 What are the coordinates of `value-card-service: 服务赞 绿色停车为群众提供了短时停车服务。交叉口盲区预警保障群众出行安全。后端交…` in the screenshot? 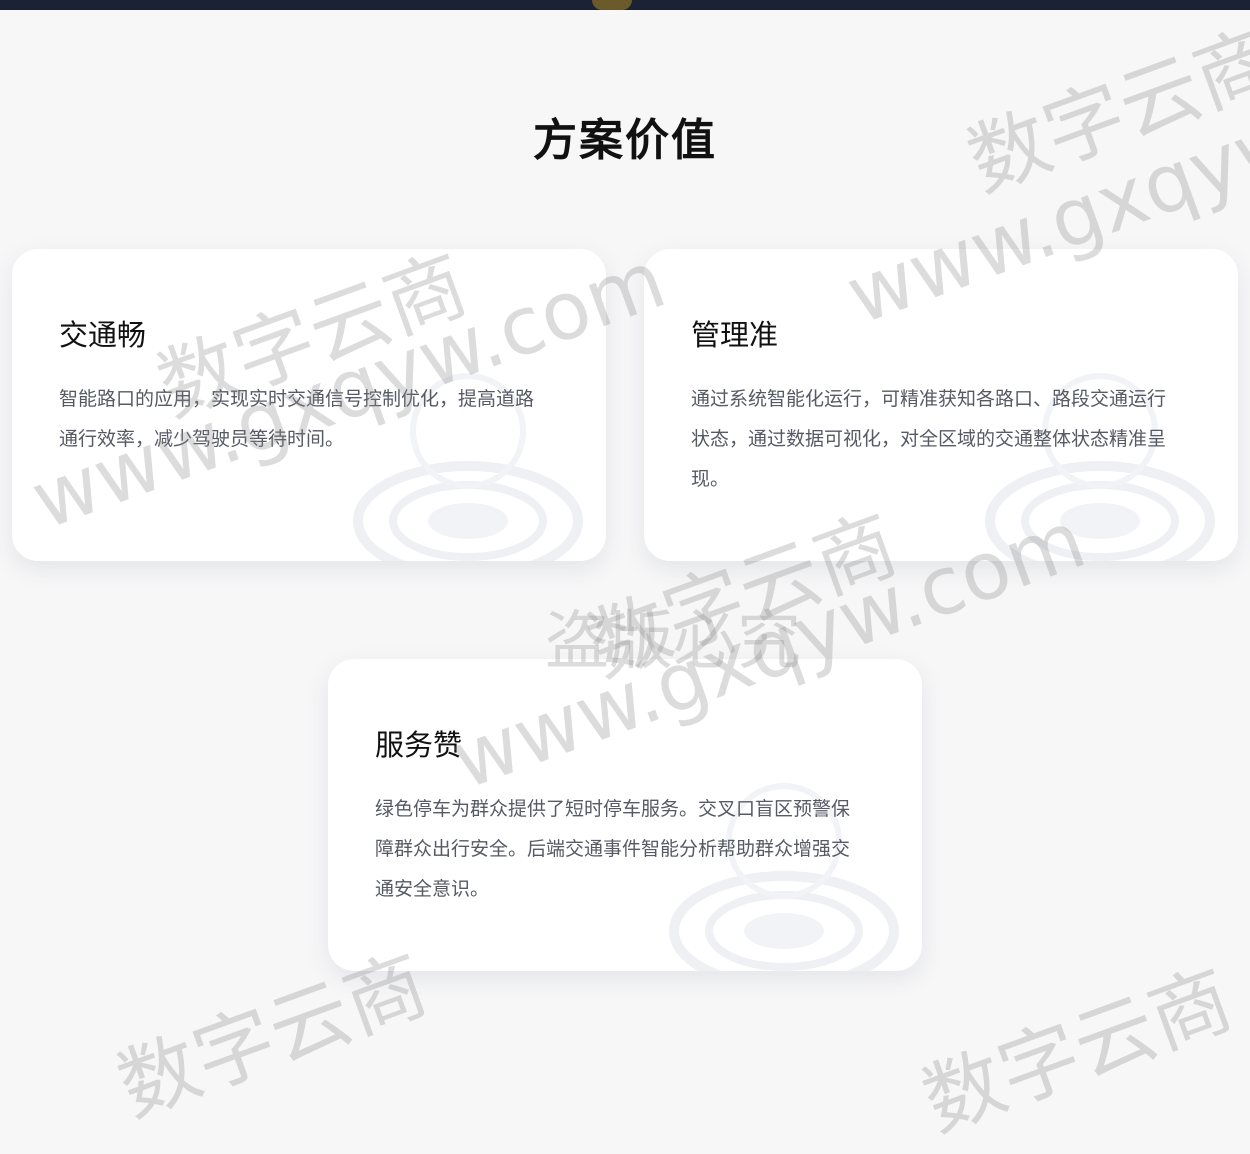 It's located at (625, 815).